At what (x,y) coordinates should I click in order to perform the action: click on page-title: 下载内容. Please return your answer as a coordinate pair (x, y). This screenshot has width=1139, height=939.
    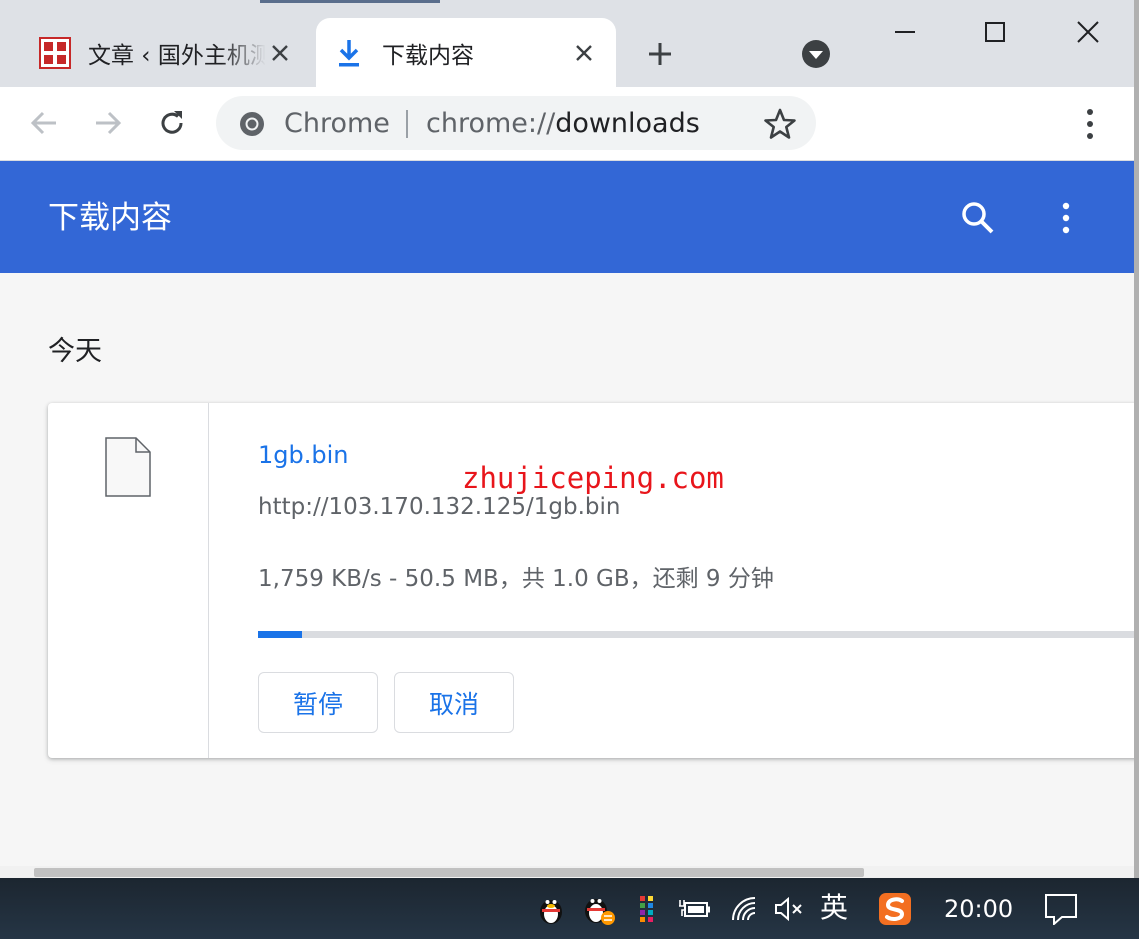
    Looking at the image, I should click on (110, 218).